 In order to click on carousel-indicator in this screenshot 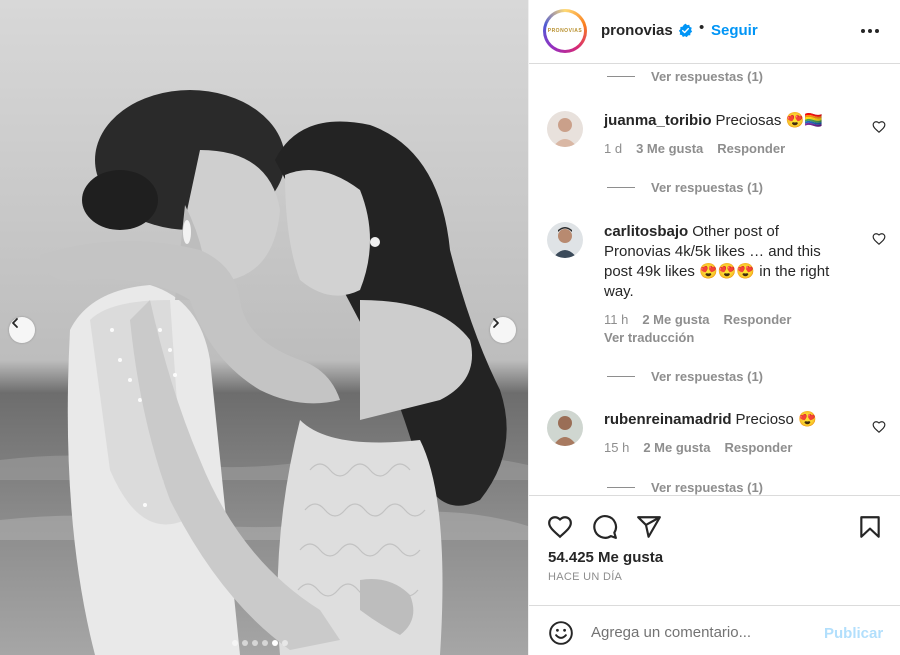, I will do `click(260, 643)`.